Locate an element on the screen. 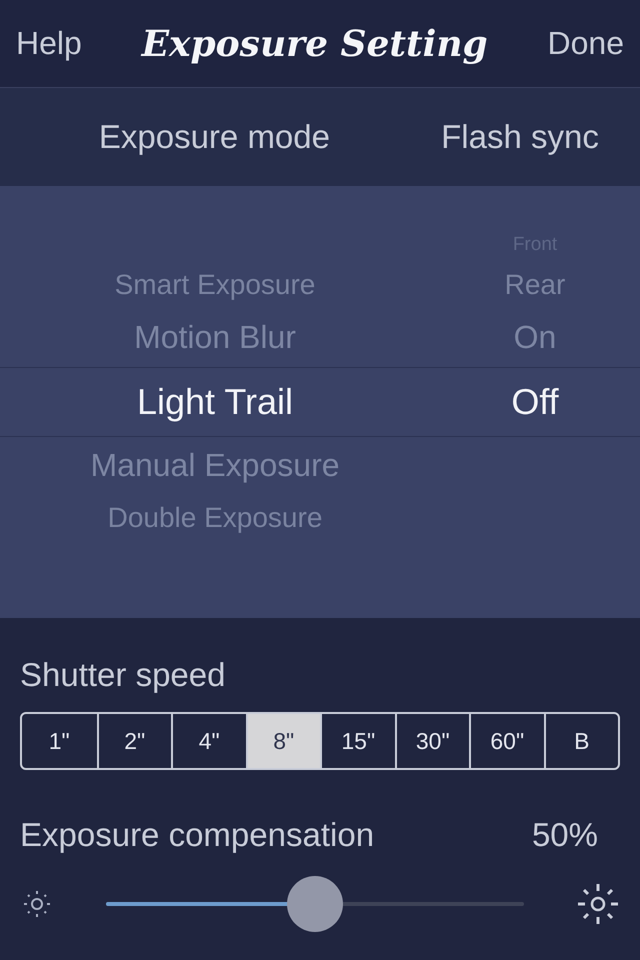 This screenshot has width=640, height=960. shutter-speed-option: 30" is located at coordinates (431, 741).